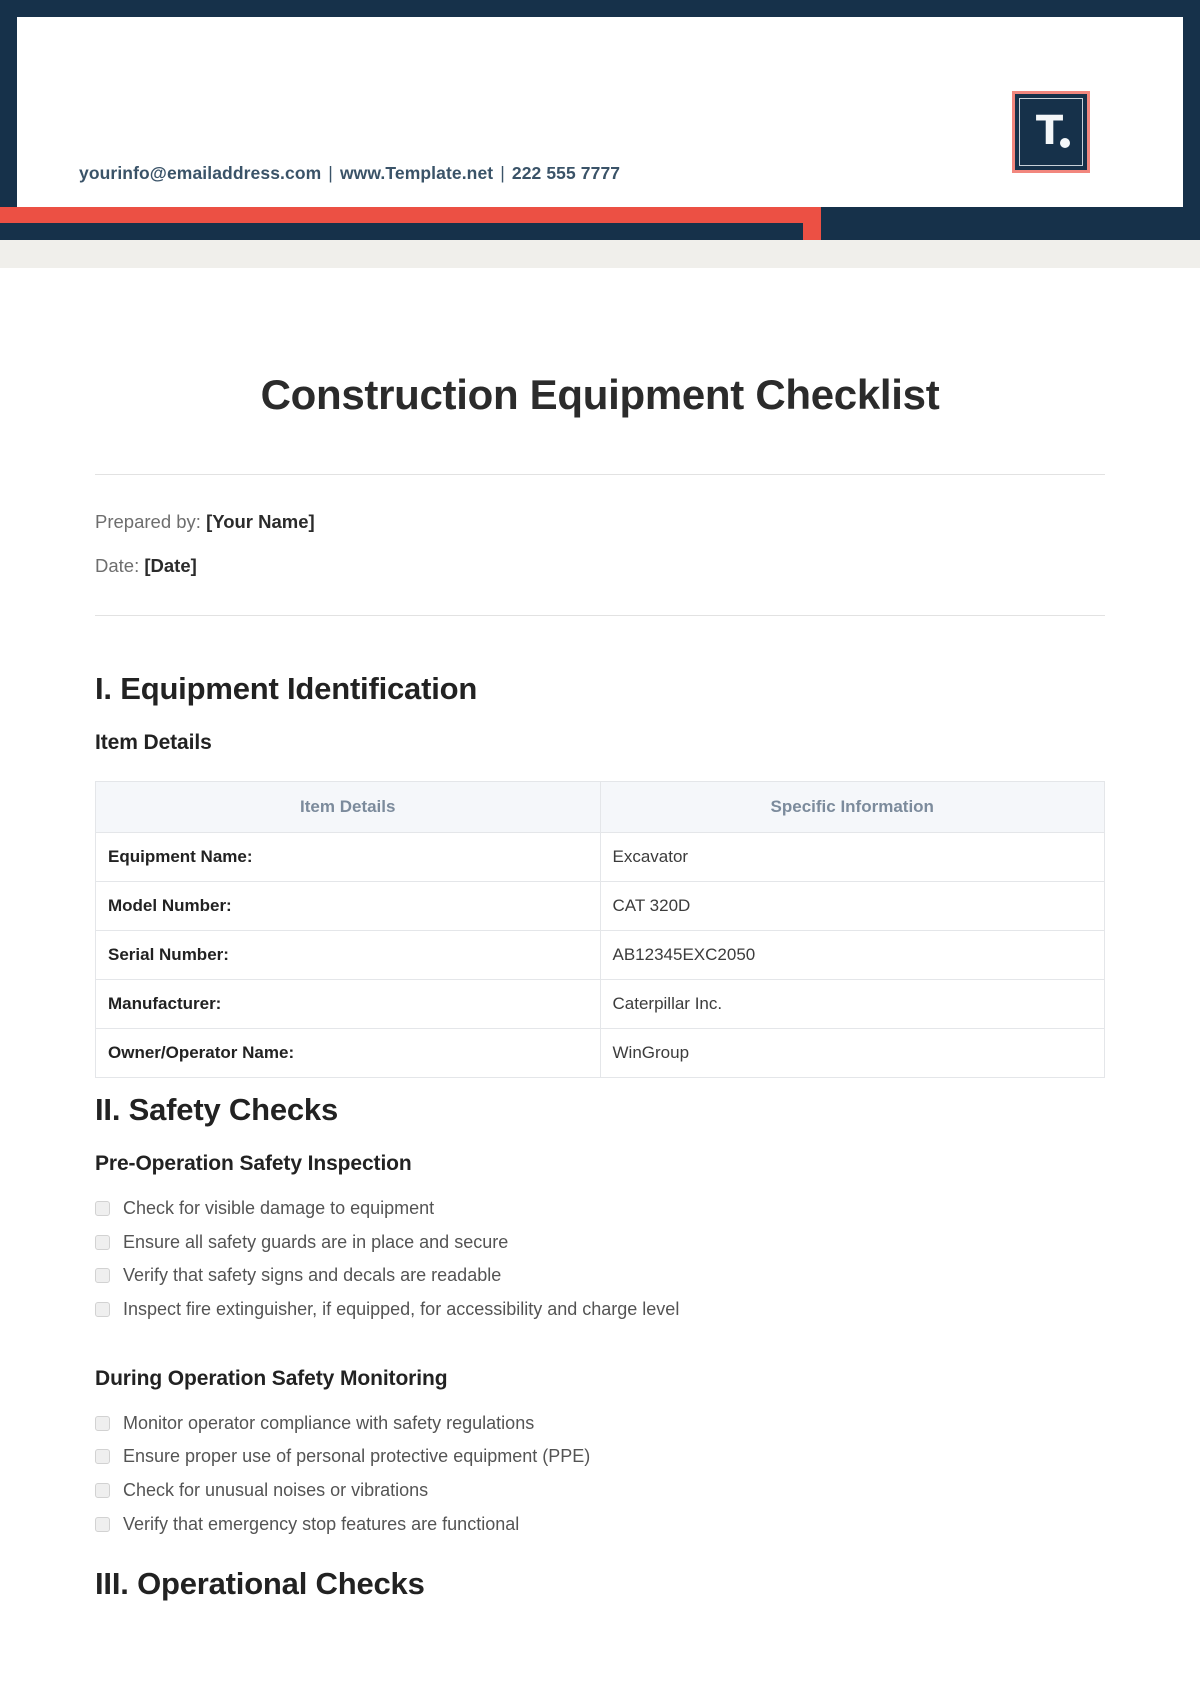 Image resolution: width=1200 pixels, height=1701 pixels. I want to click on table-row: Owner/Operator Name: WinGroup, so click(600, 1053).